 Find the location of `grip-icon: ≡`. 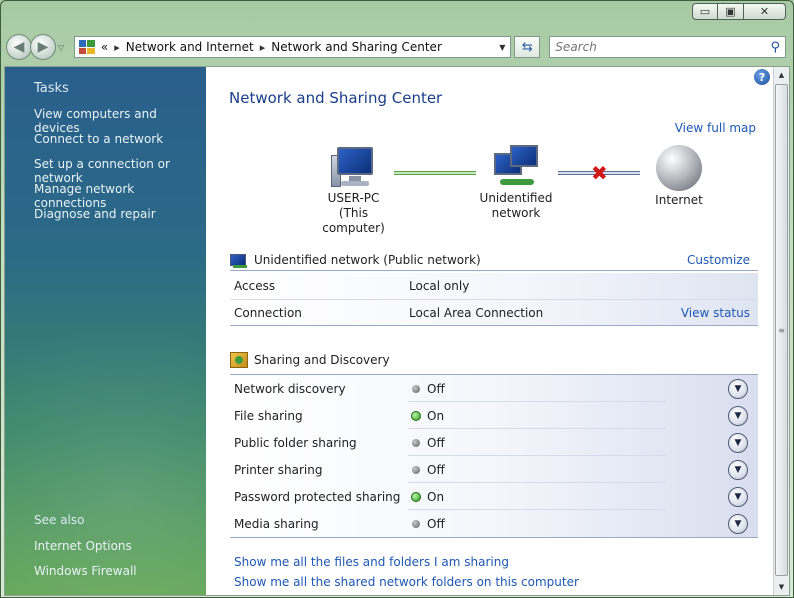

grip-icon: ≡ is located at coordinates (781, 330).